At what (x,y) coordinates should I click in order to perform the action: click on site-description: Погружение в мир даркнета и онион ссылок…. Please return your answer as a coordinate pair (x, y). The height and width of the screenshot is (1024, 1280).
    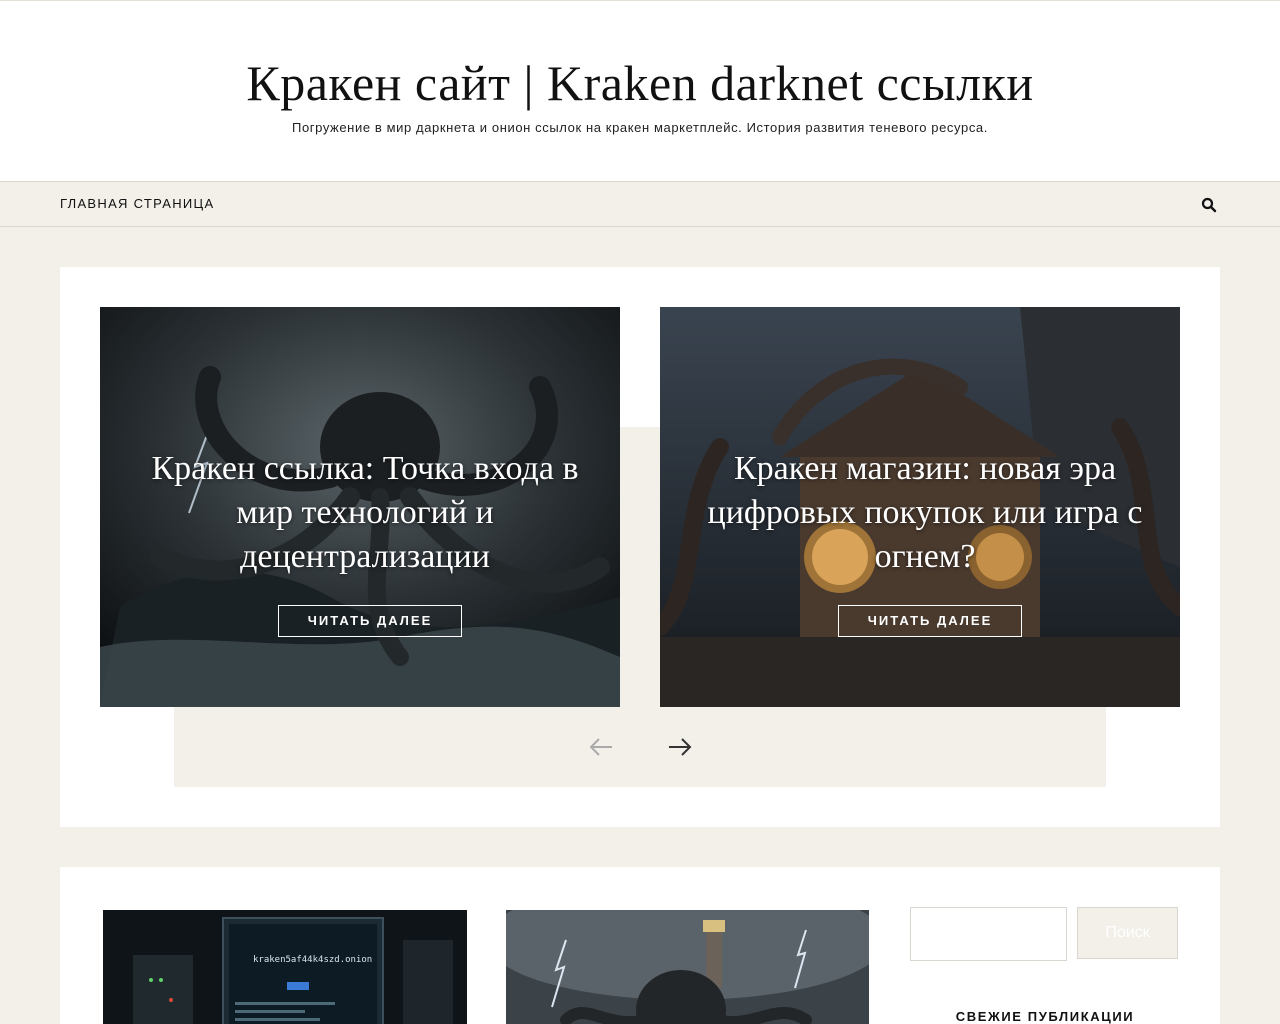
    Looking at the image, I should click on (640, 127).